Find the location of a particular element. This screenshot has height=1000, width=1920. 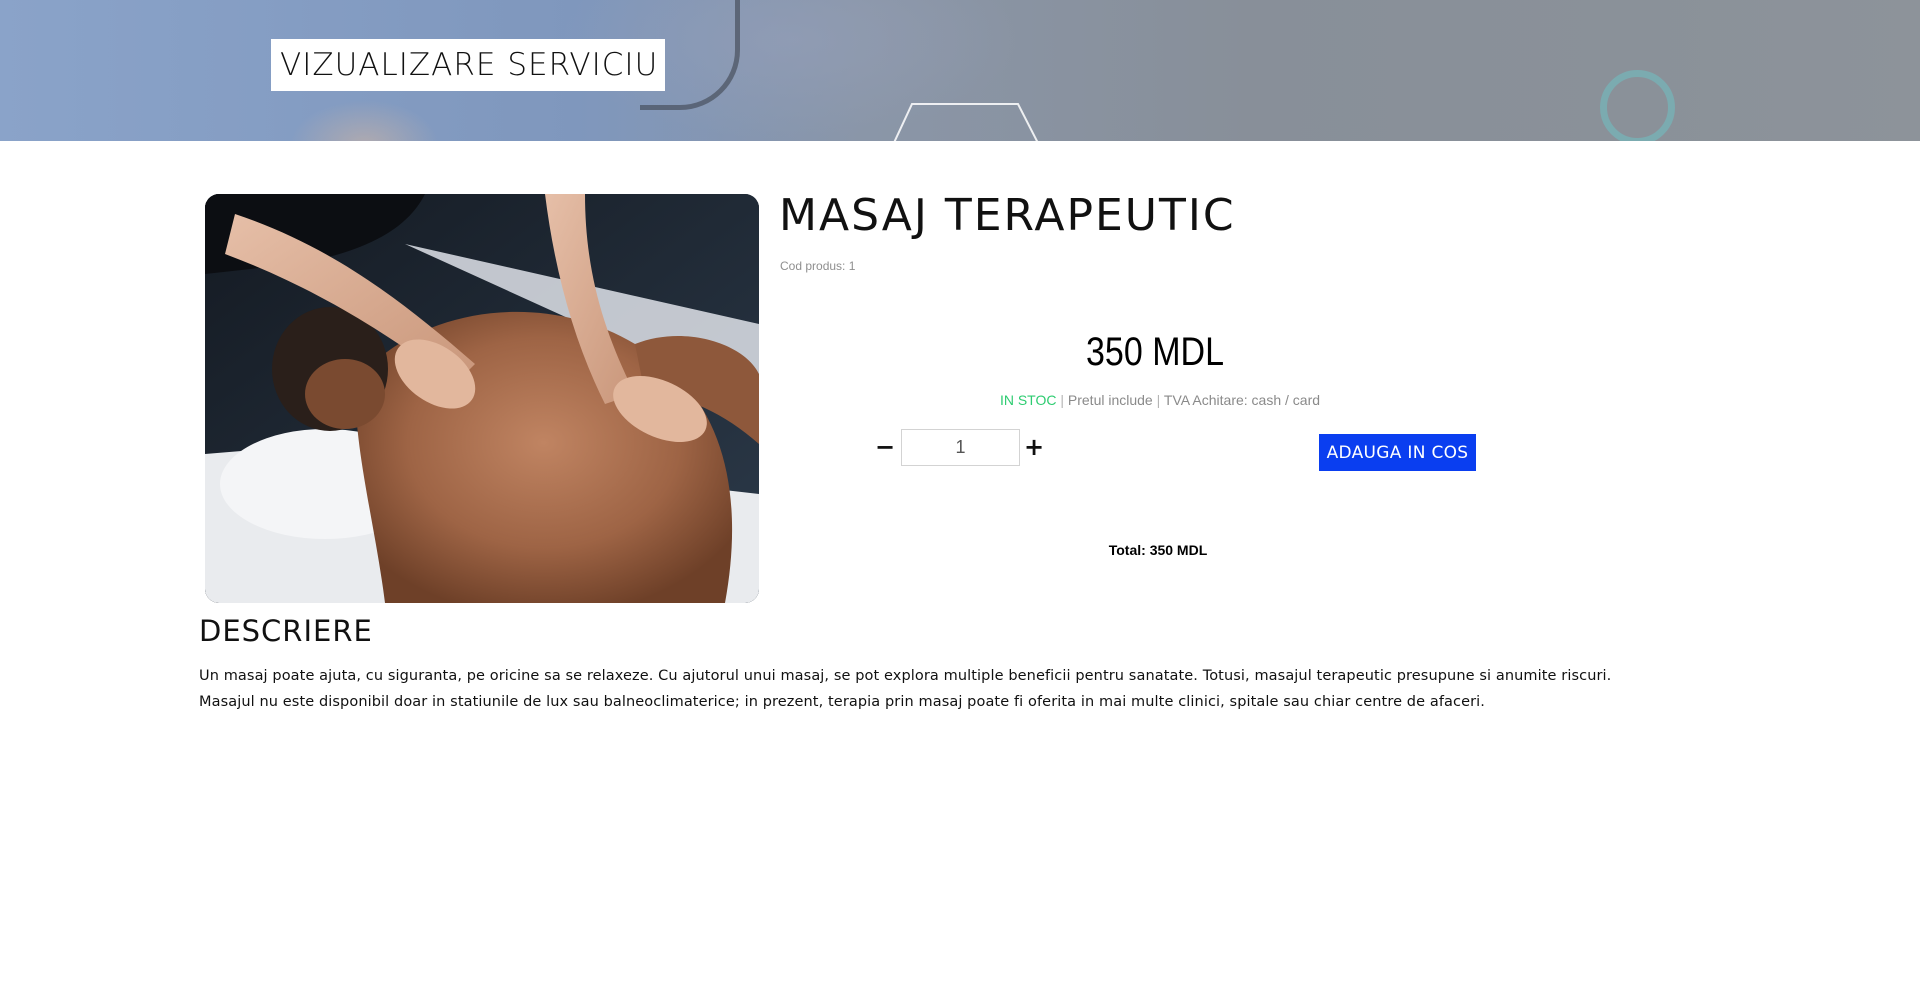

total-value: 350 MDL is located at coordinates (1178, 550).